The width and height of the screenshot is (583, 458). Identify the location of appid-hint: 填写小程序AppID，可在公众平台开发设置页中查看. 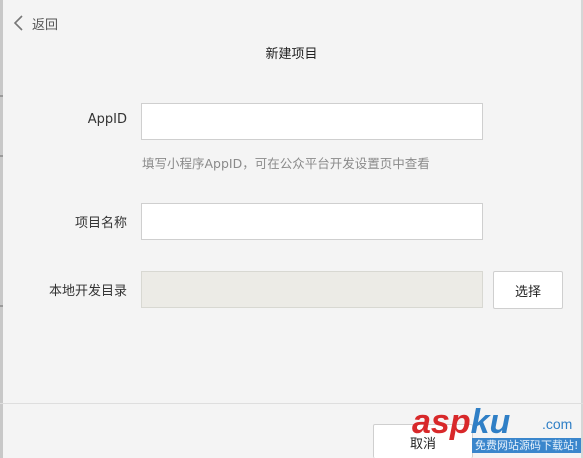
(286, 163).